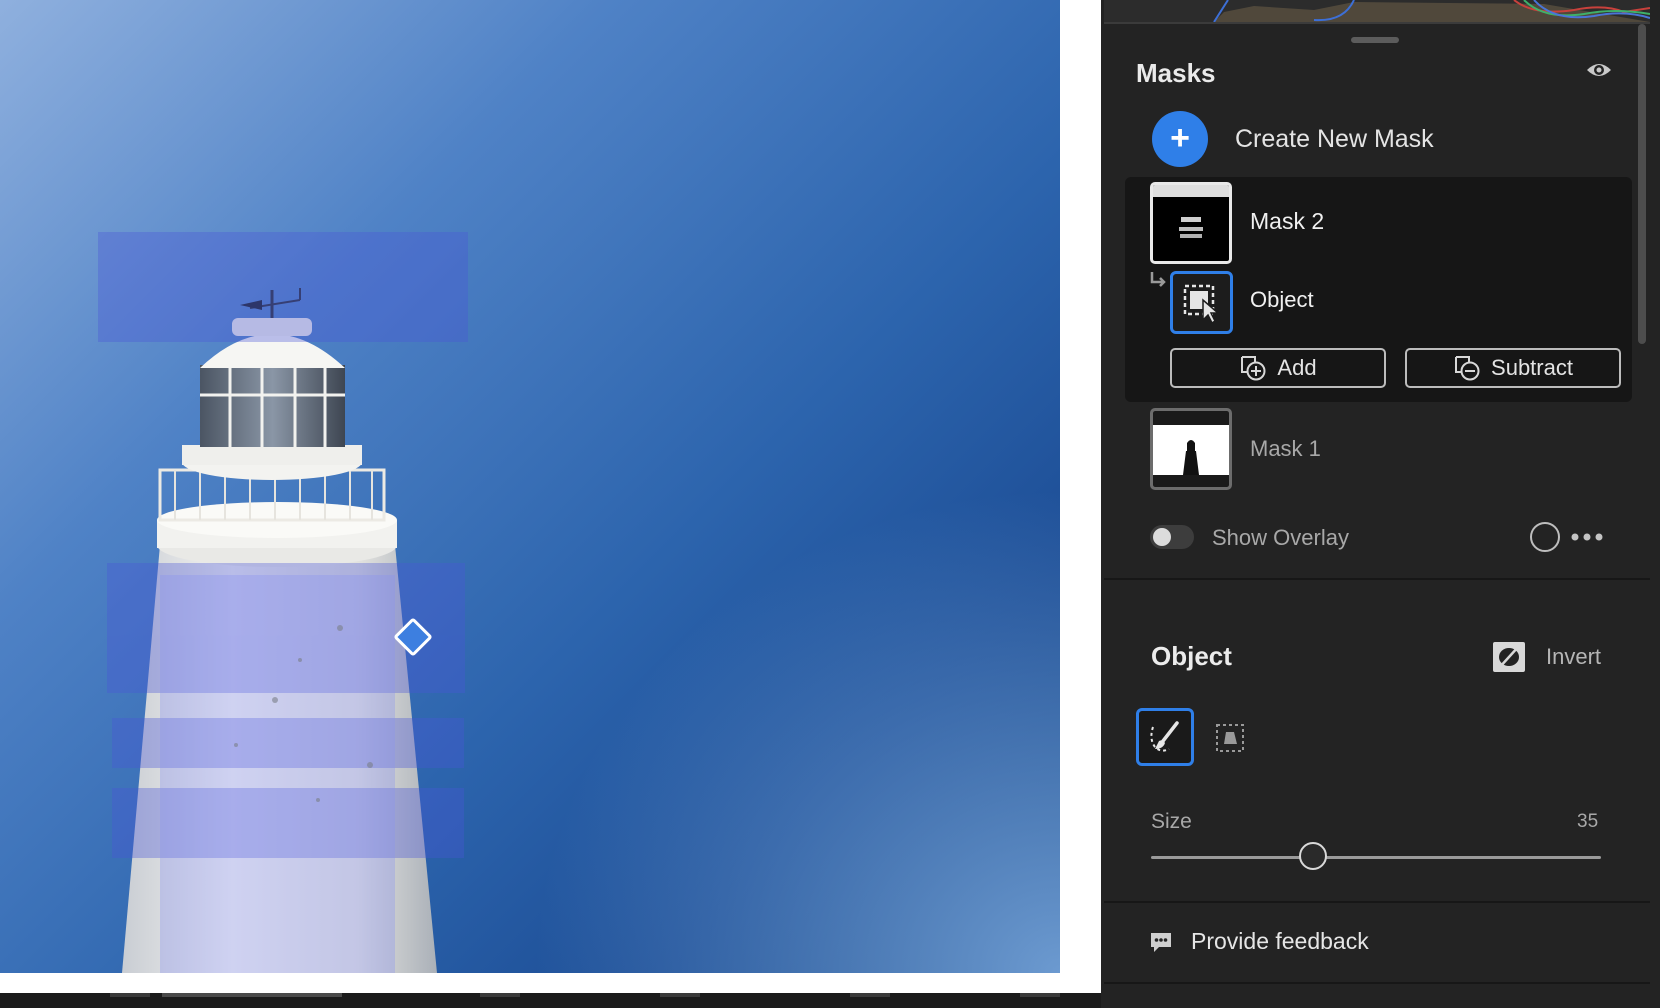 The width and height of the screenshot is (1660, 1008). I want to click on create-new-mask-button: + Create New Mask, so click(1293, 139).